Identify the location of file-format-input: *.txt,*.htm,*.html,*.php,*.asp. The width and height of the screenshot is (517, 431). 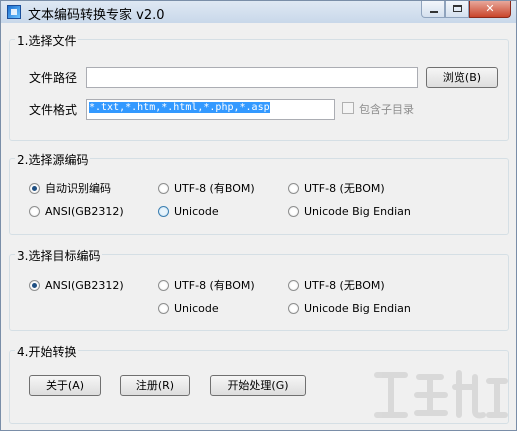
(210, 109).